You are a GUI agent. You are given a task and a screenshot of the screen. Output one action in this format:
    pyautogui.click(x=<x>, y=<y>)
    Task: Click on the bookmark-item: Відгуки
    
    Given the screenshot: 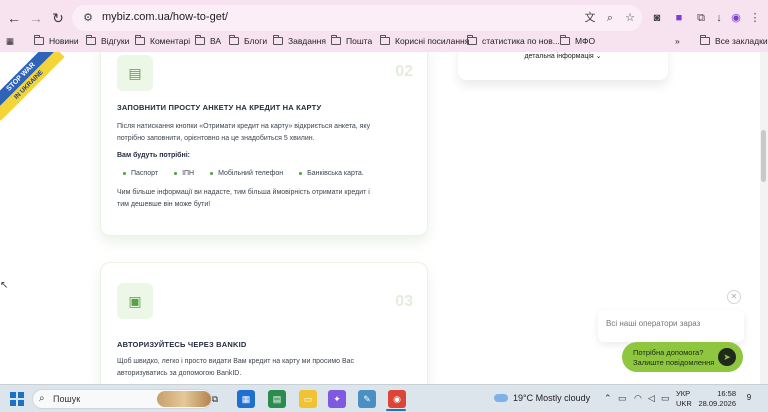 What is the action you would take?
    pyautogui.click(x=107, y=41)
    